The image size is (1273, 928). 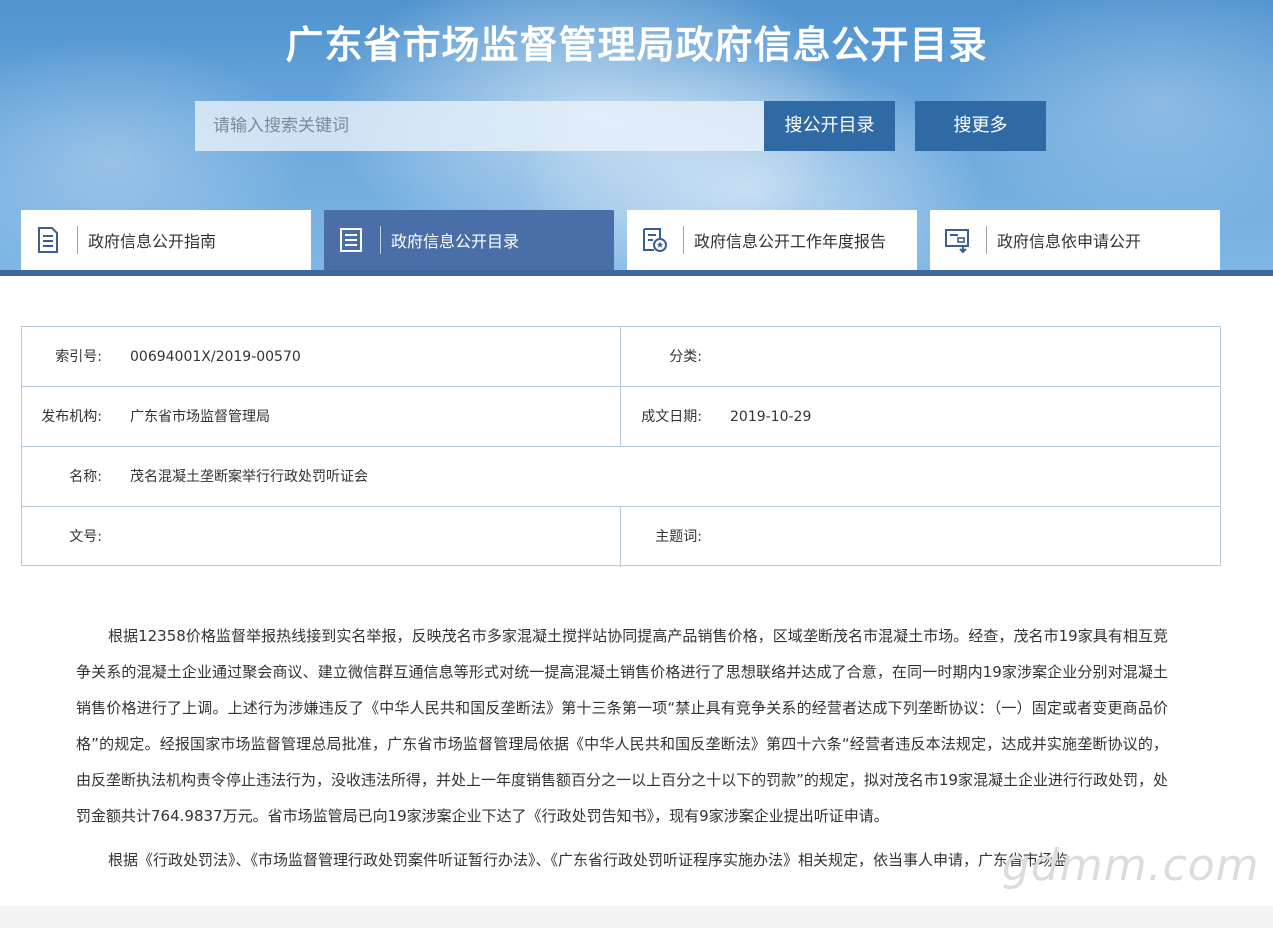 I want to click on document-list-icon, so click(x=48, y=240).